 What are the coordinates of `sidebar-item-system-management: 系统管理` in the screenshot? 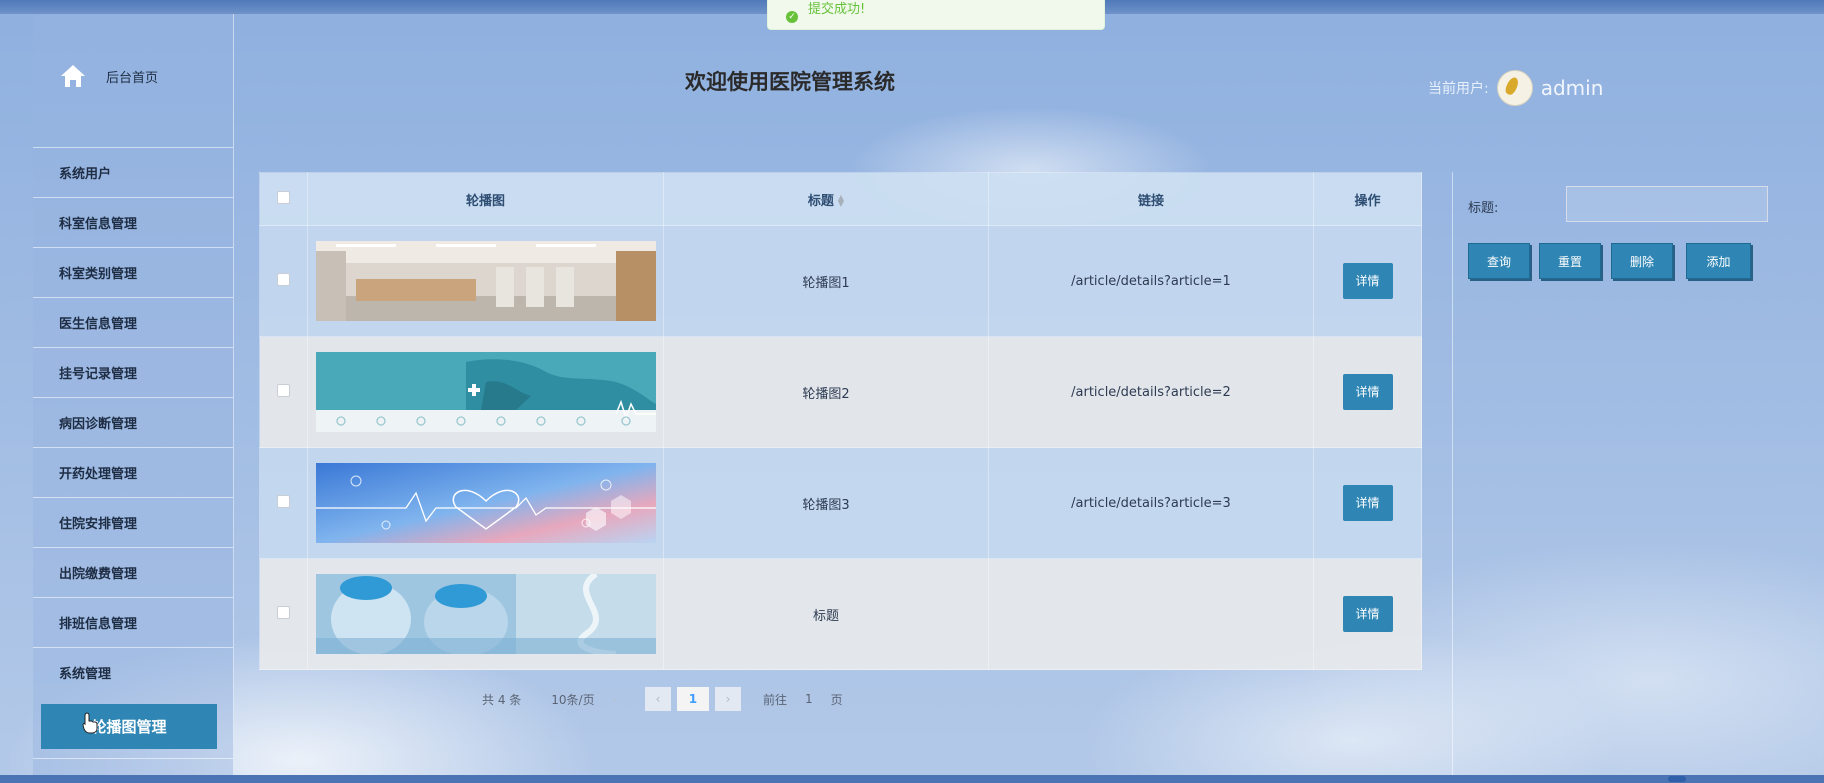 It's located at (133, 671).